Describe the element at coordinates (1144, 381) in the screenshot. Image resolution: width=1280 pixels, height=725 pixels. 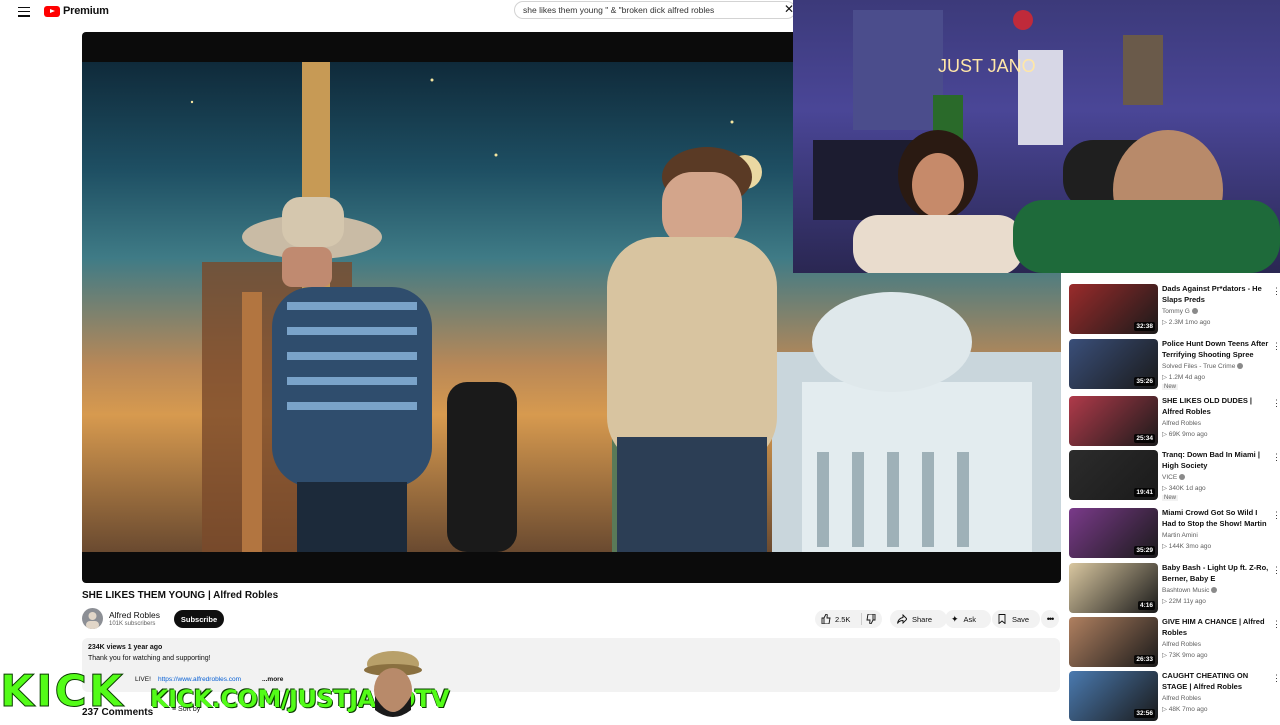
I see `duration-badge: 35:26` at that location.